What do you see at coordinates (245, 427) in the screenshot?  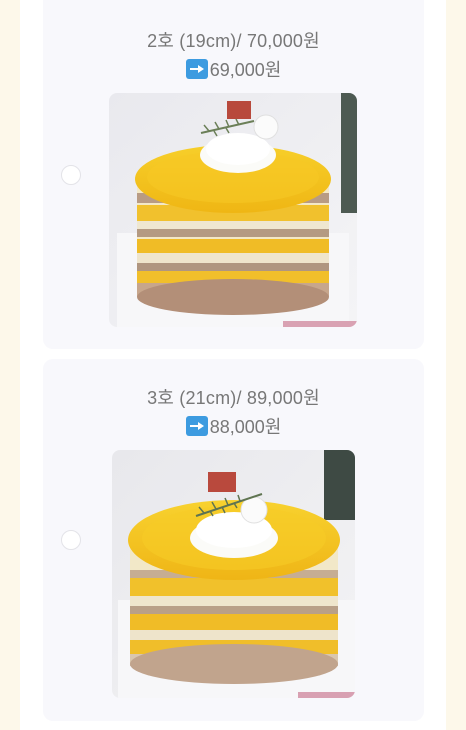 I see `sale-price-text: 88,000원` at bounding box center [245, 427].